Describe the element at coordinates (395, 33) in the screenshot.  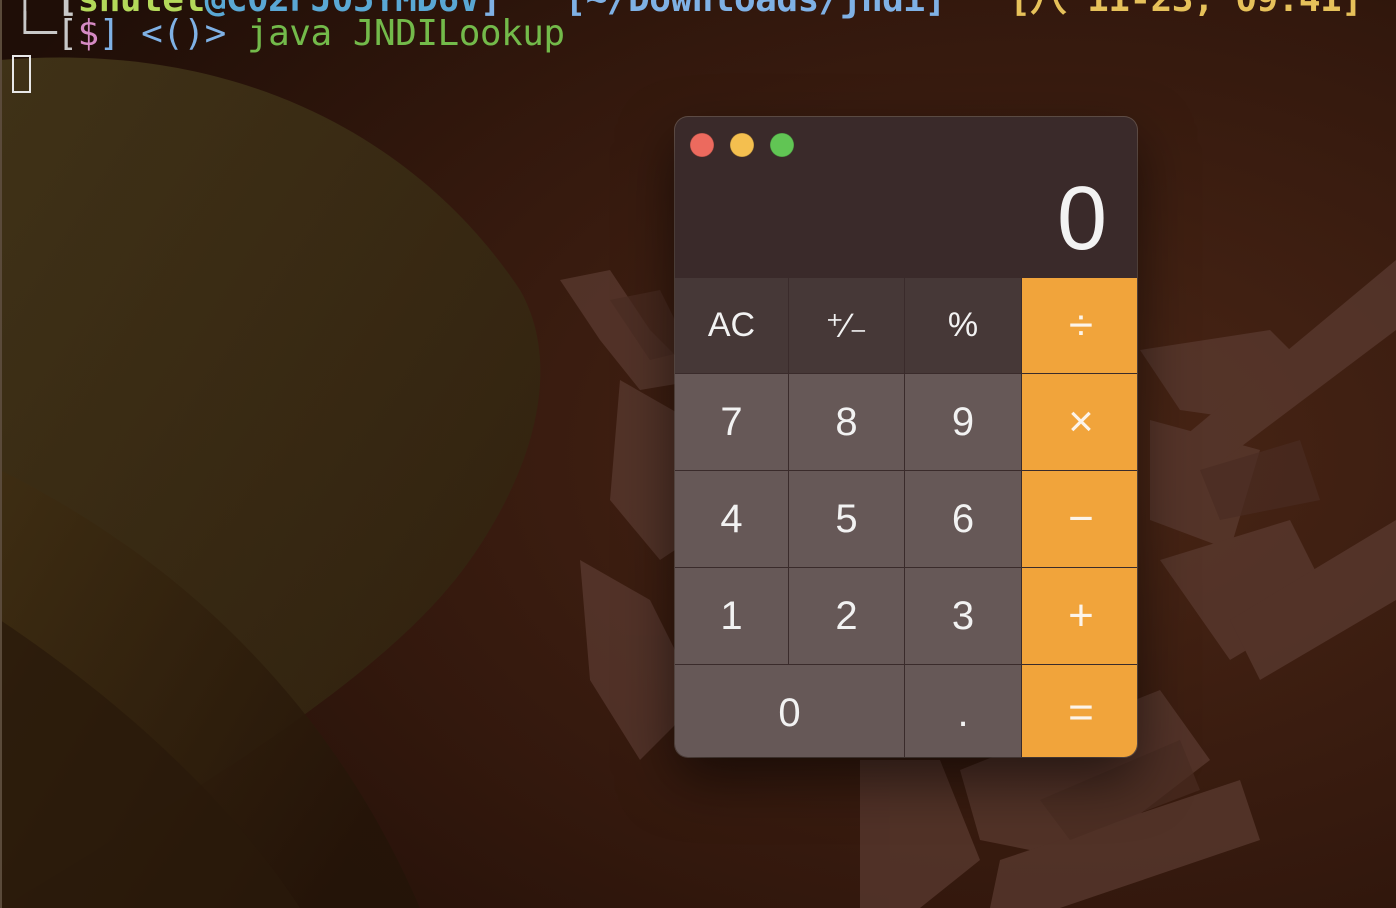
I see `terminal-command: java JNDILookup` at that location.